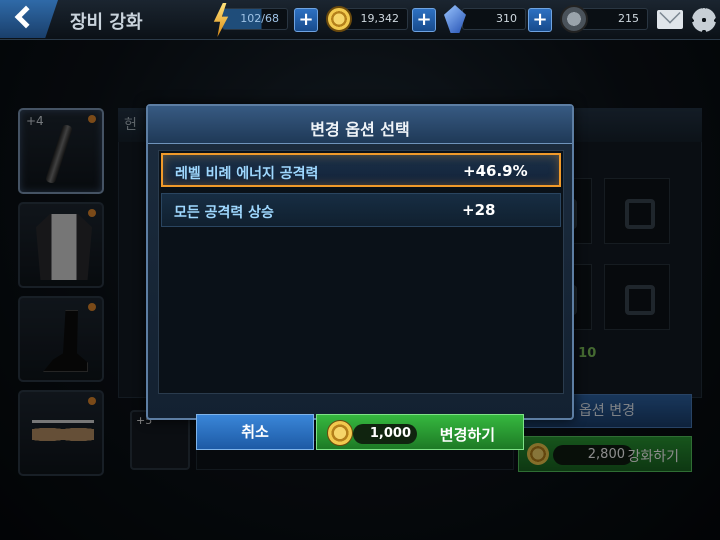  What do you see at coordinates (670, 19) in the screenshot?
I see `mail-icon` at bounding box center [670, 19].